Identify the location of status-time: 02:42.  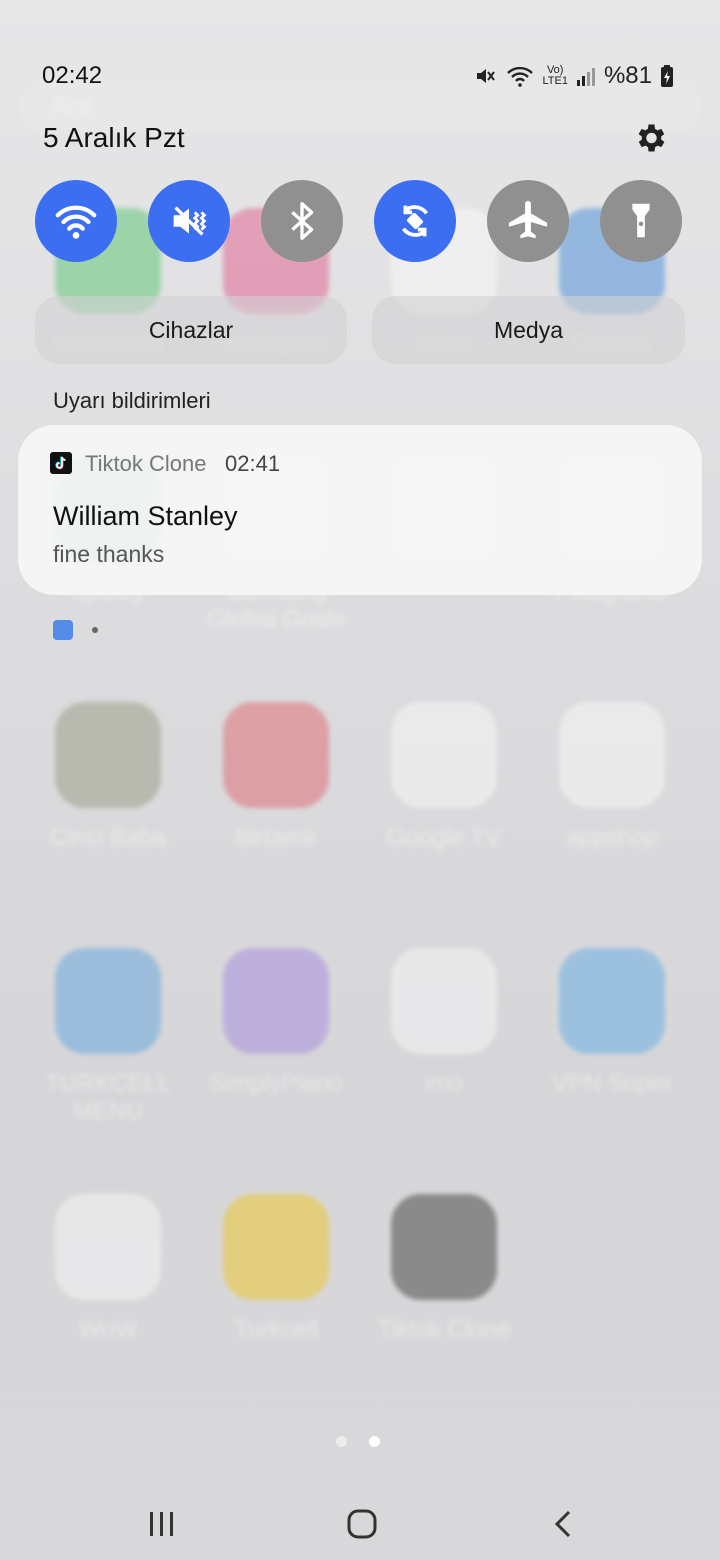
(72, 75).